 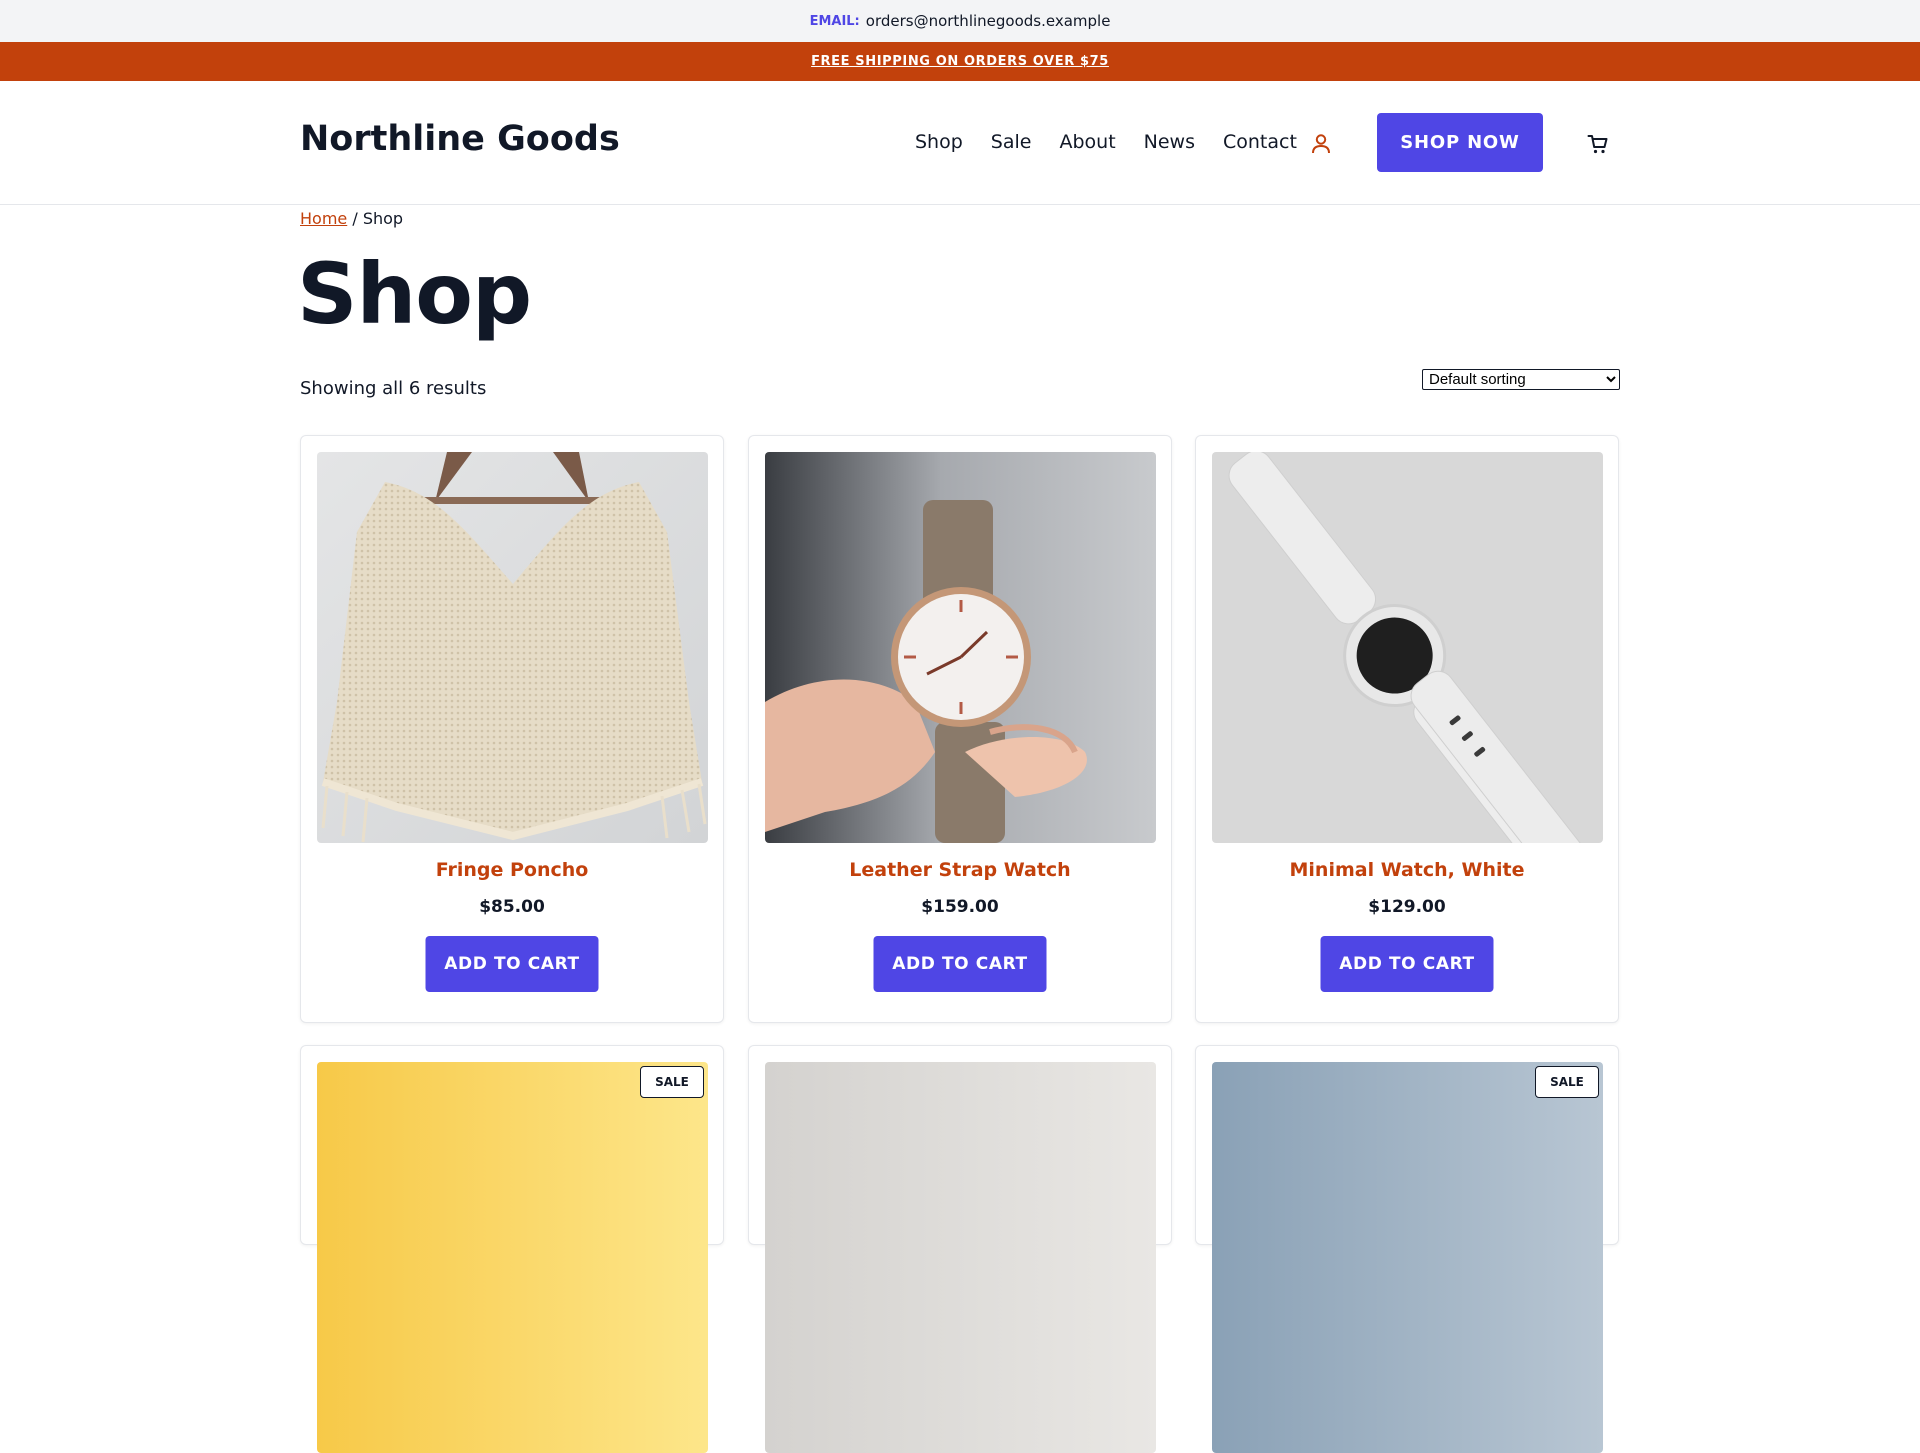 What do you see at coordinates (512, 647) in the screenshot?
I see `product-image-fringe-poncho` at bounding box center [512, 647].